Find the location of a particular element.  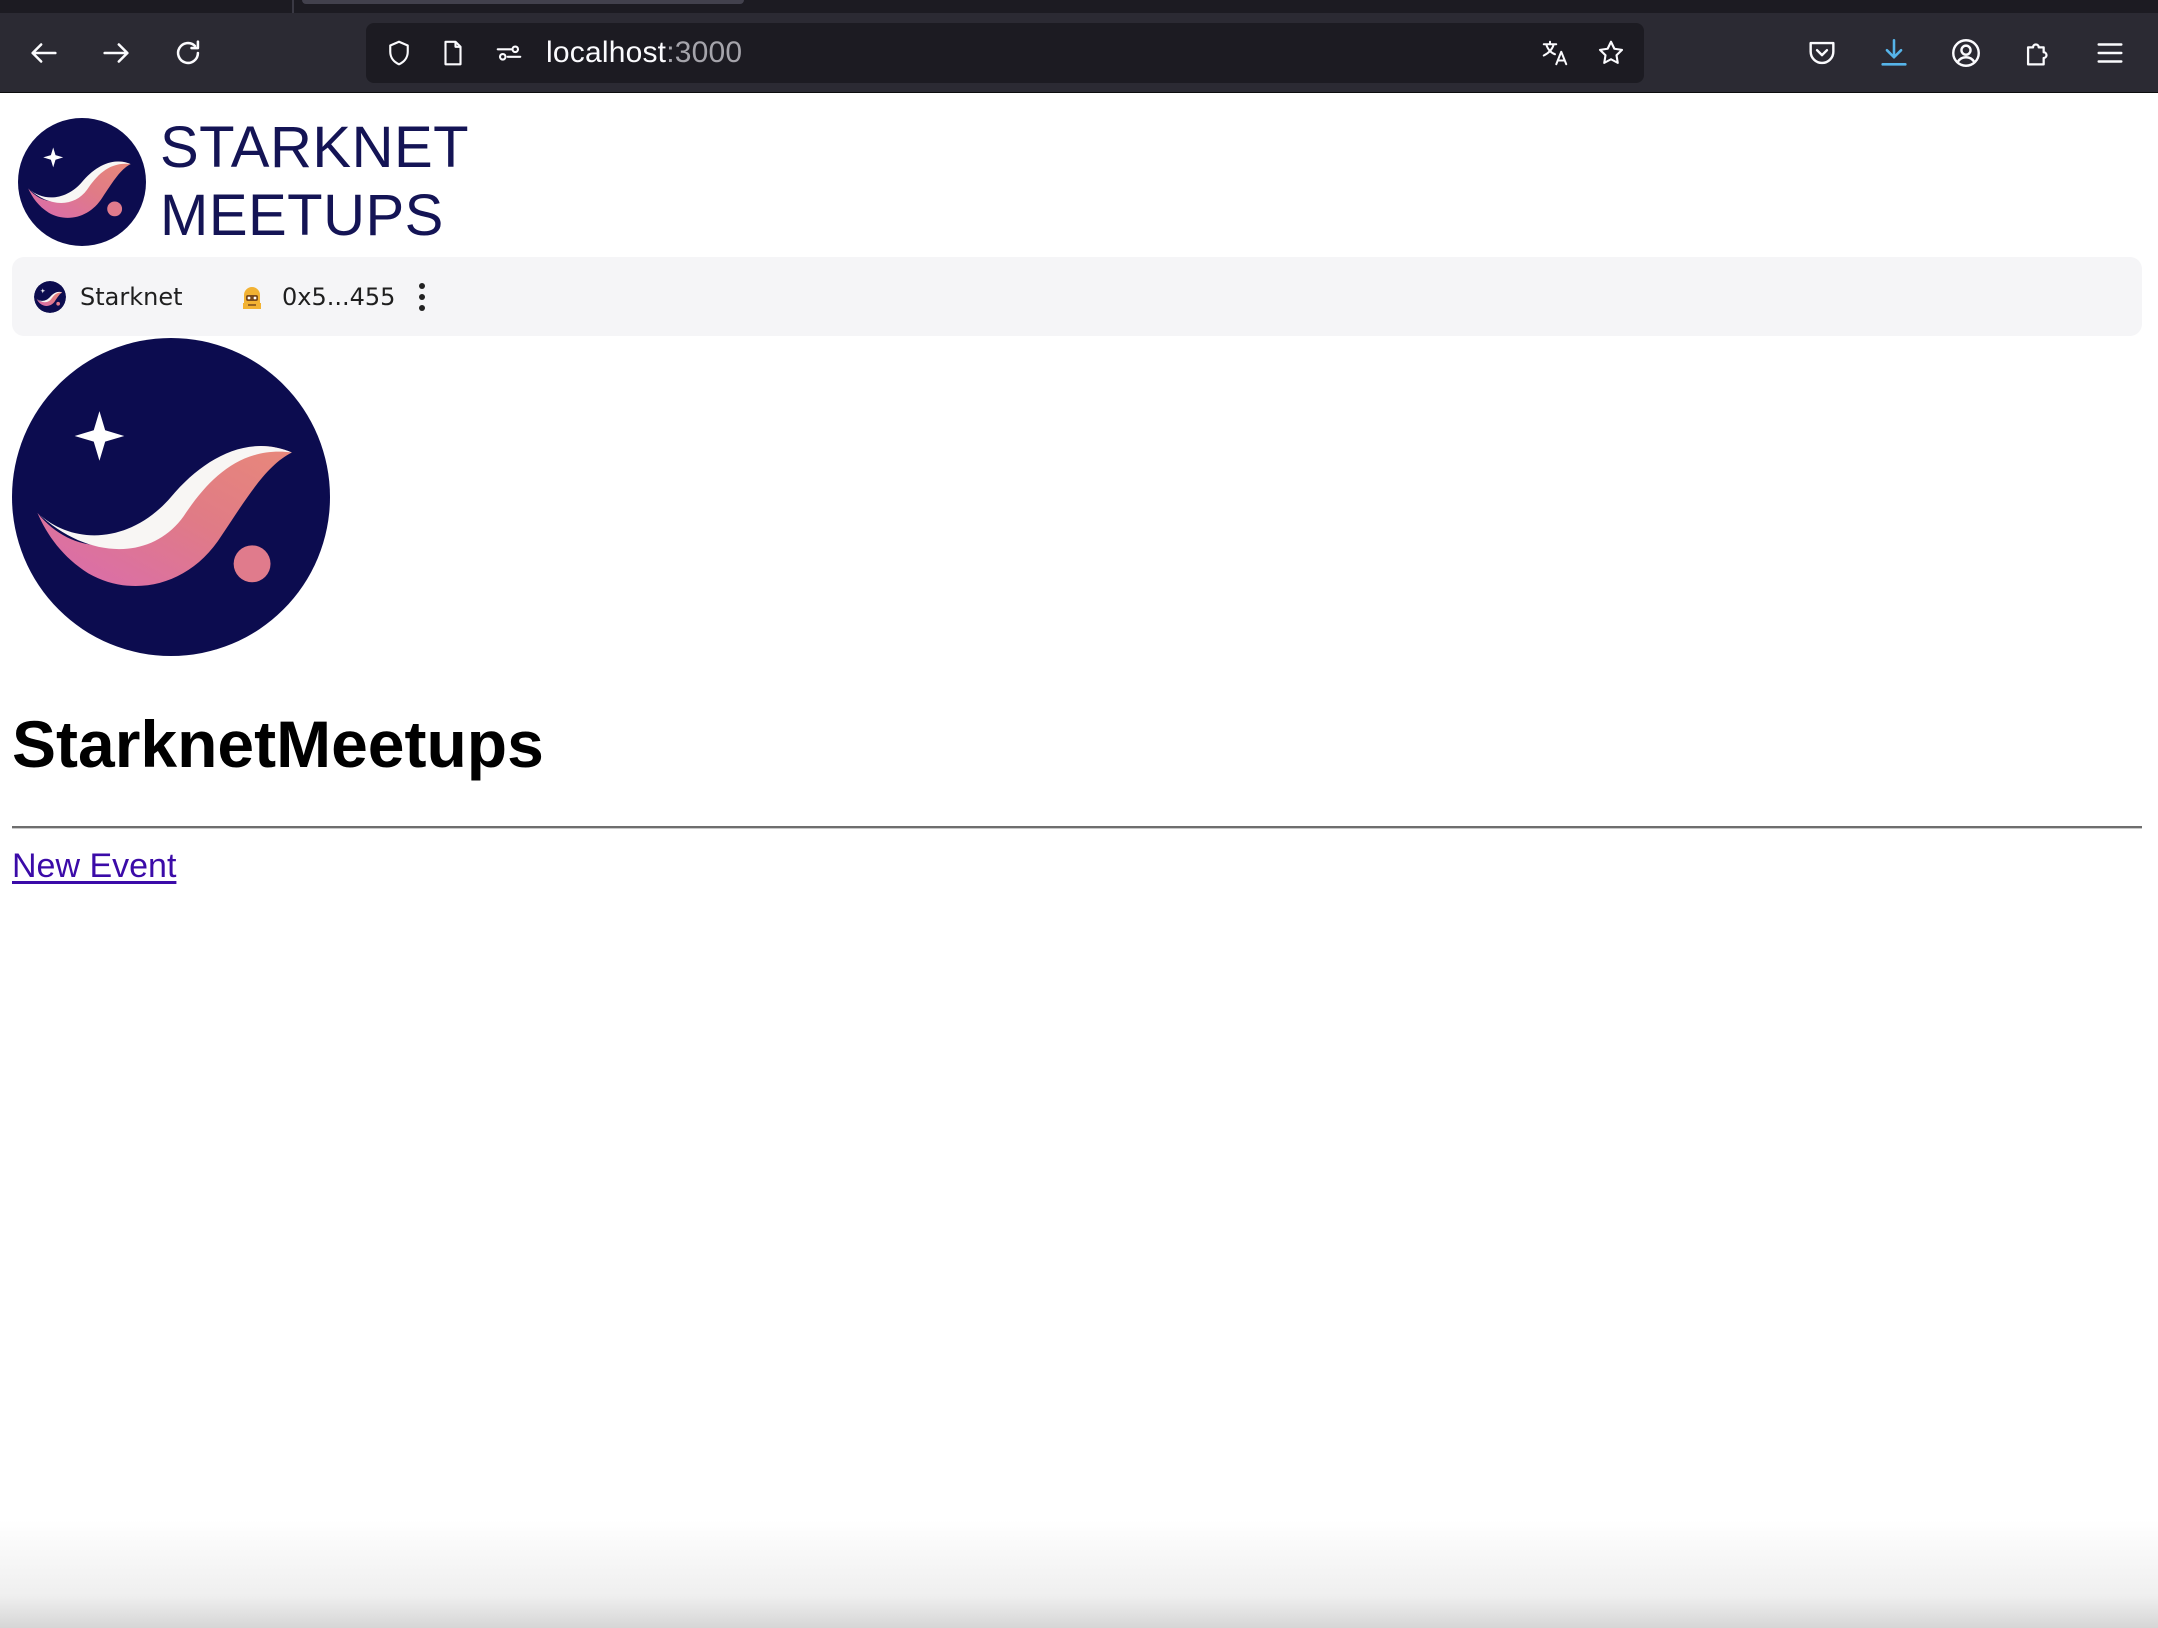

reload-icon is located at coordinates (188, 52).